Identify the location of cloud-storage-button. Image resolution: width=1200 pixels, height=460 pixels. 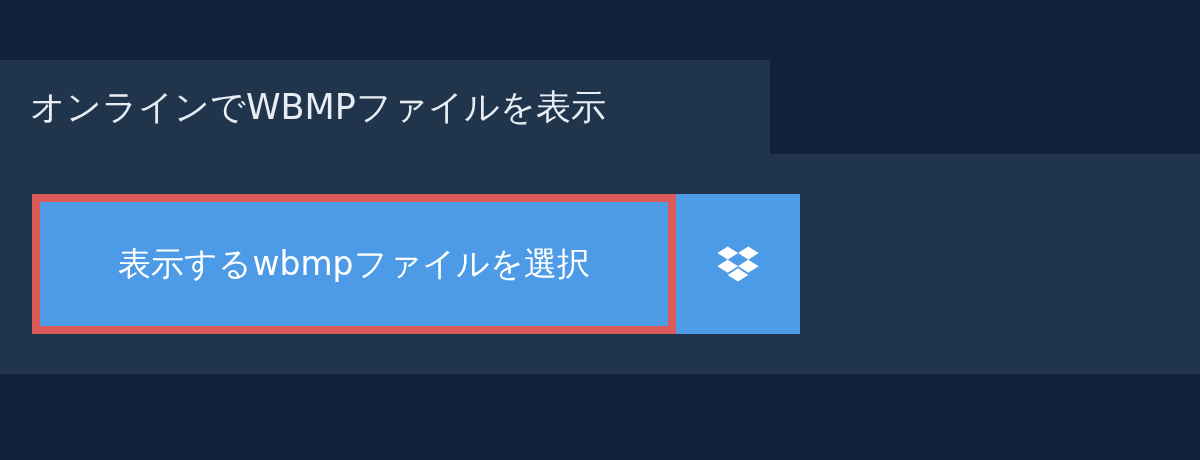
(738, 264).